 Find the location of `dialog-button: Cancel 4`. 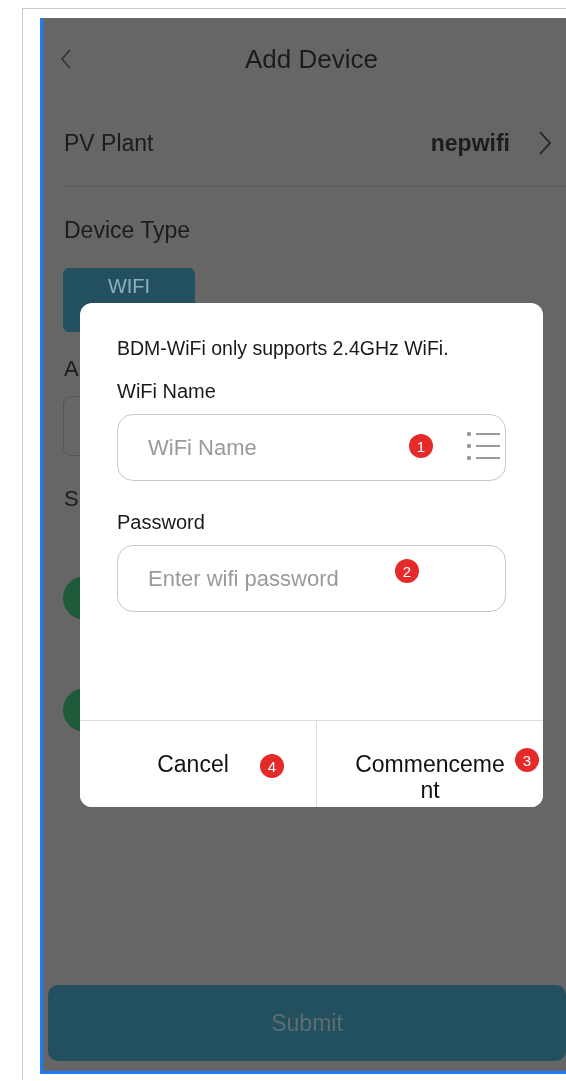

dialog-button: Cancel 4 is located at coordinates (198, 764).